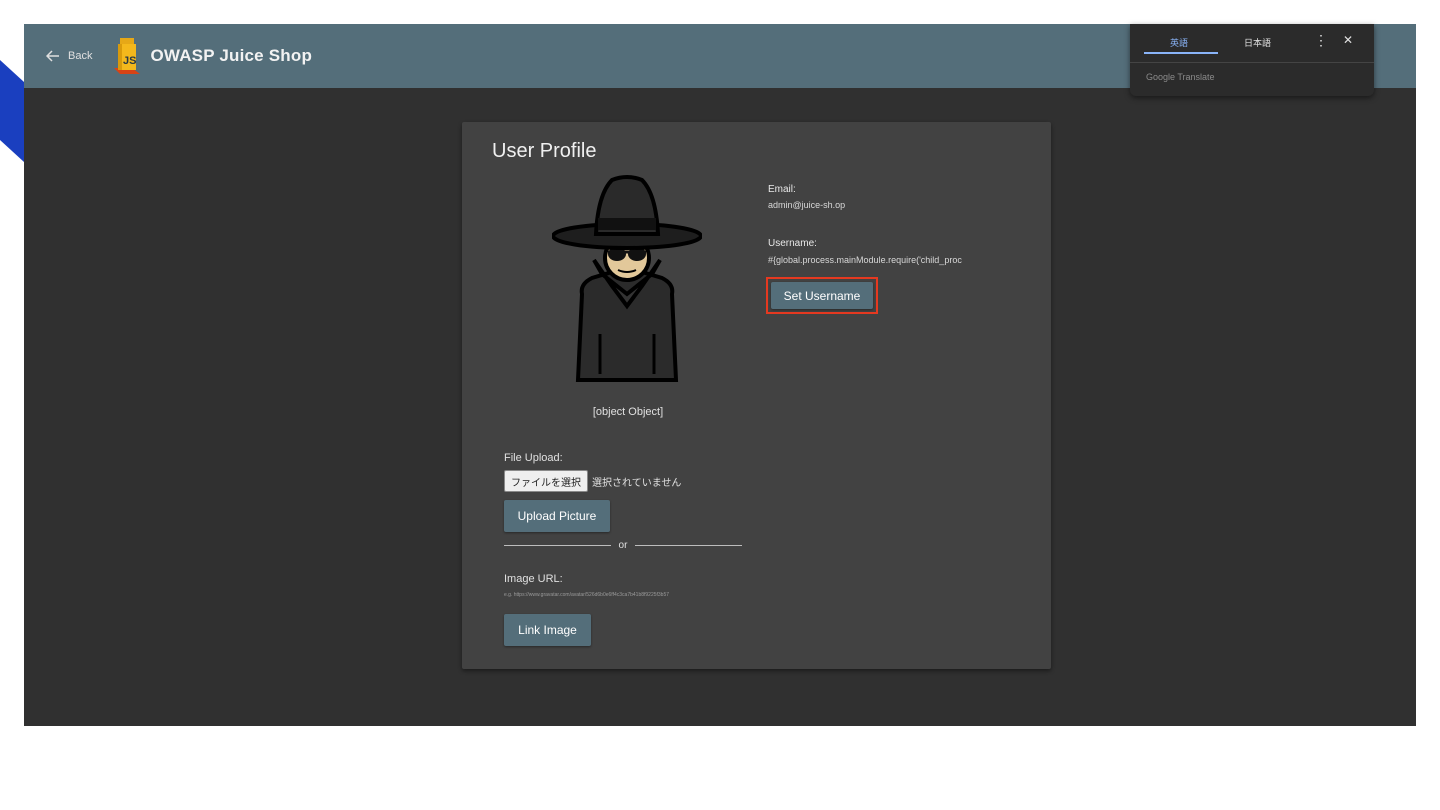 This screenshot has width=1440, height=810. I want to click on juice-shop-logo: JS, so click(128, 56).